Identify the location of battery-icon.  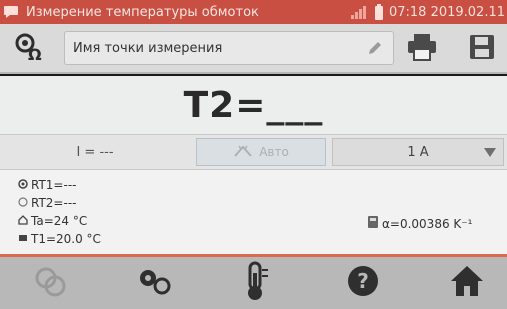
(378, 12).